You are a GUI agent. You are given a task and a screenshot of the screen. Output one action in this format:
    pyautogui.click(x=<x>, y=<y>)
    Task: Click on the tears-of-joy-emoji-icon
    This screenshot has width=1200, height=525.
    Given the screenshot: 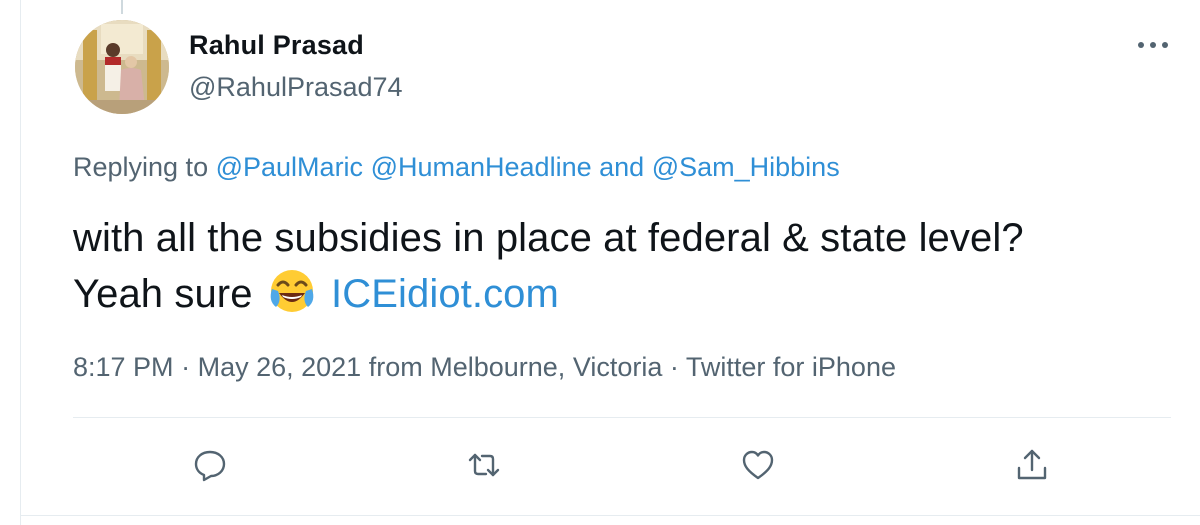 What is the action you would take?
    pyautogui.click(x=292, y=291)
    